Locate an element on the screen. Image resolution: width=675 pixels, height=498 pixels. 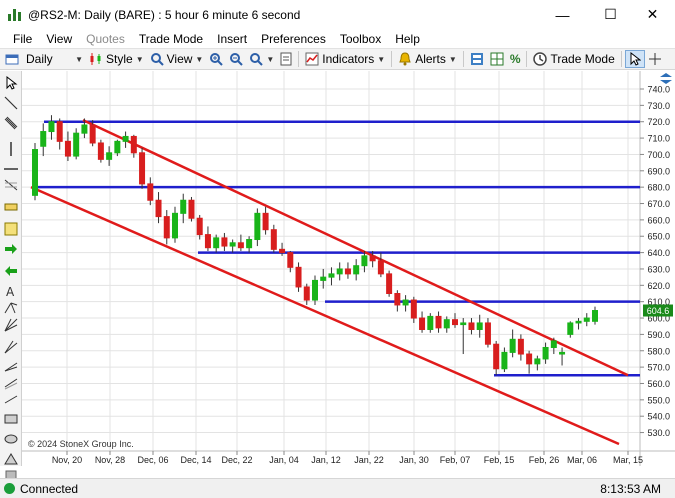
regression-tool is located at coordinates (11, 383).